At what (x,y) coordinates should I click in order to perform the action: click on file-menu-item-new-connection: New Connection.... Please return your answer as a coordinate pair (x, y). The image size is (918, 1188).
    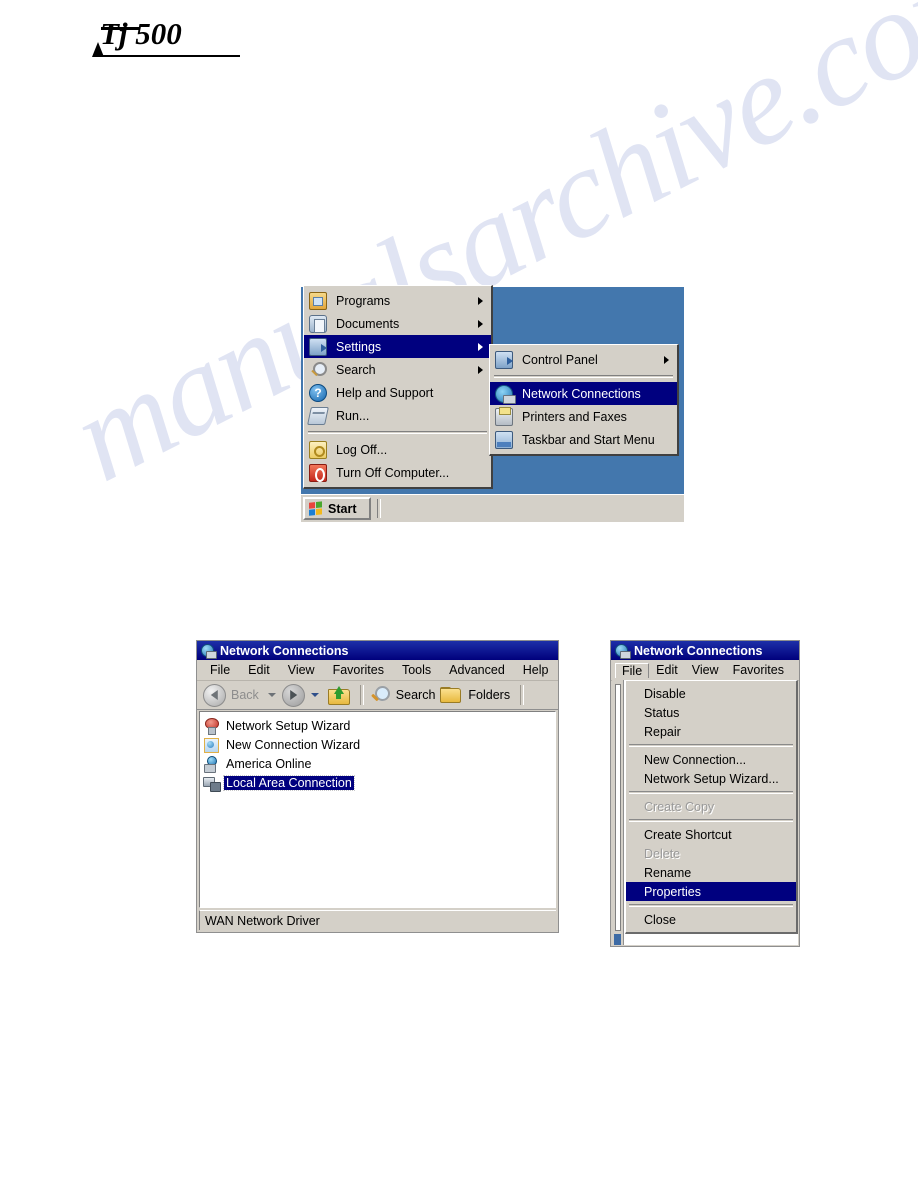
    Looking at the image, I should click on (711, 759).